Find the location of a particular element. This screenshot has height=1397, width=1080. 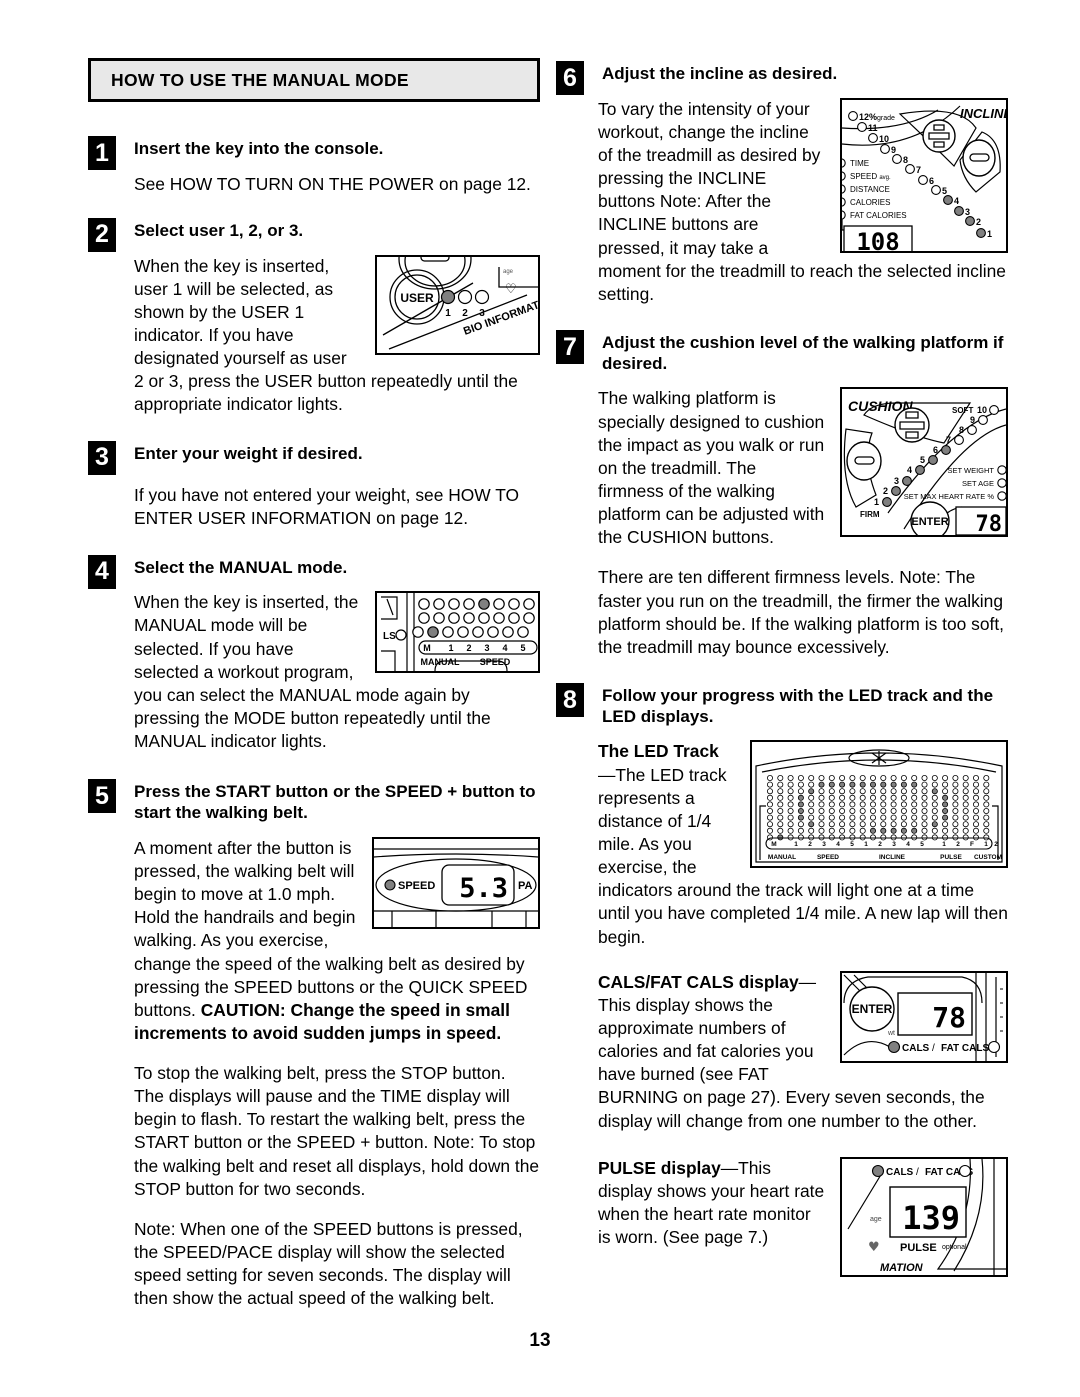

wt-label: wt is located at coordinates (891, 1033).